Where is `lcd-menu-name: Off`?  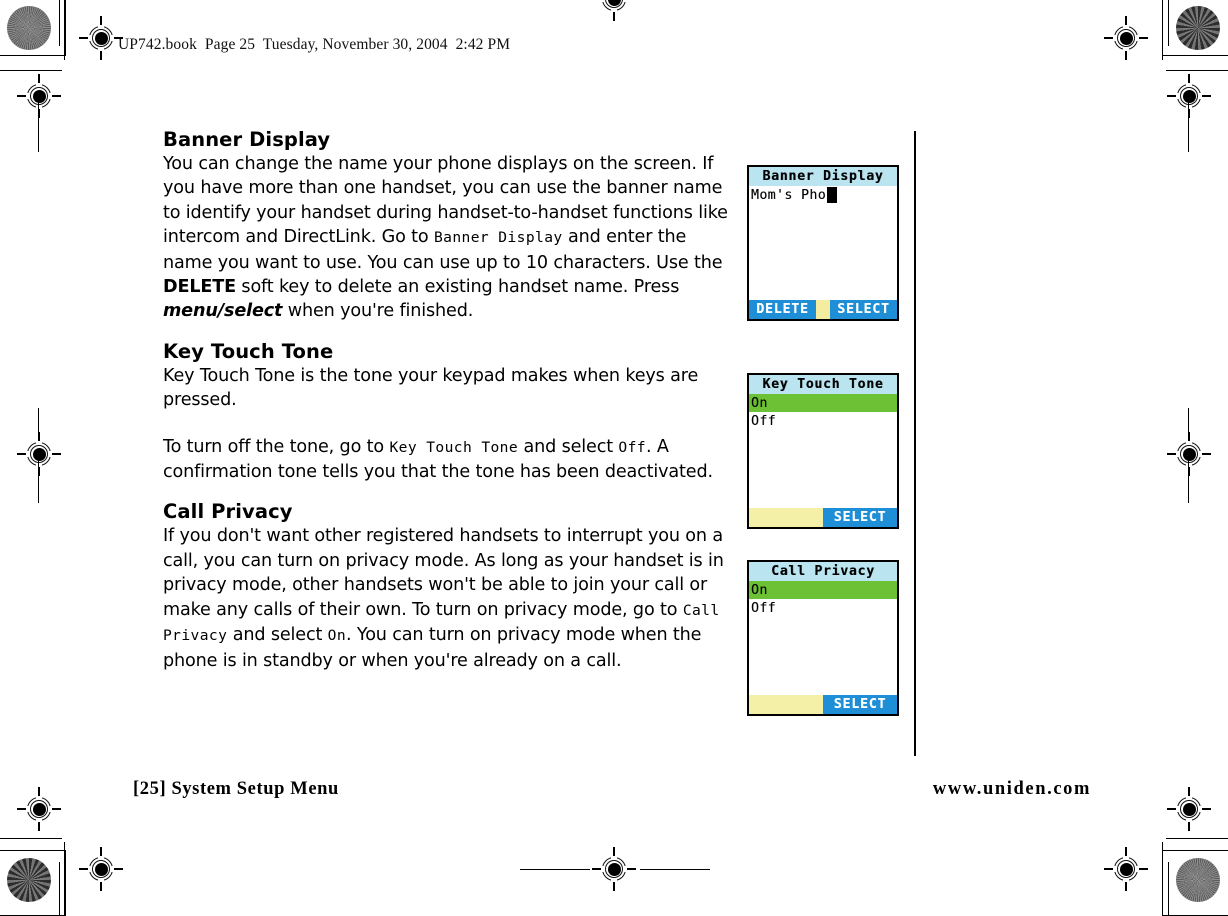
lcd-menu-name: Off is located at coordinates (632, 447).